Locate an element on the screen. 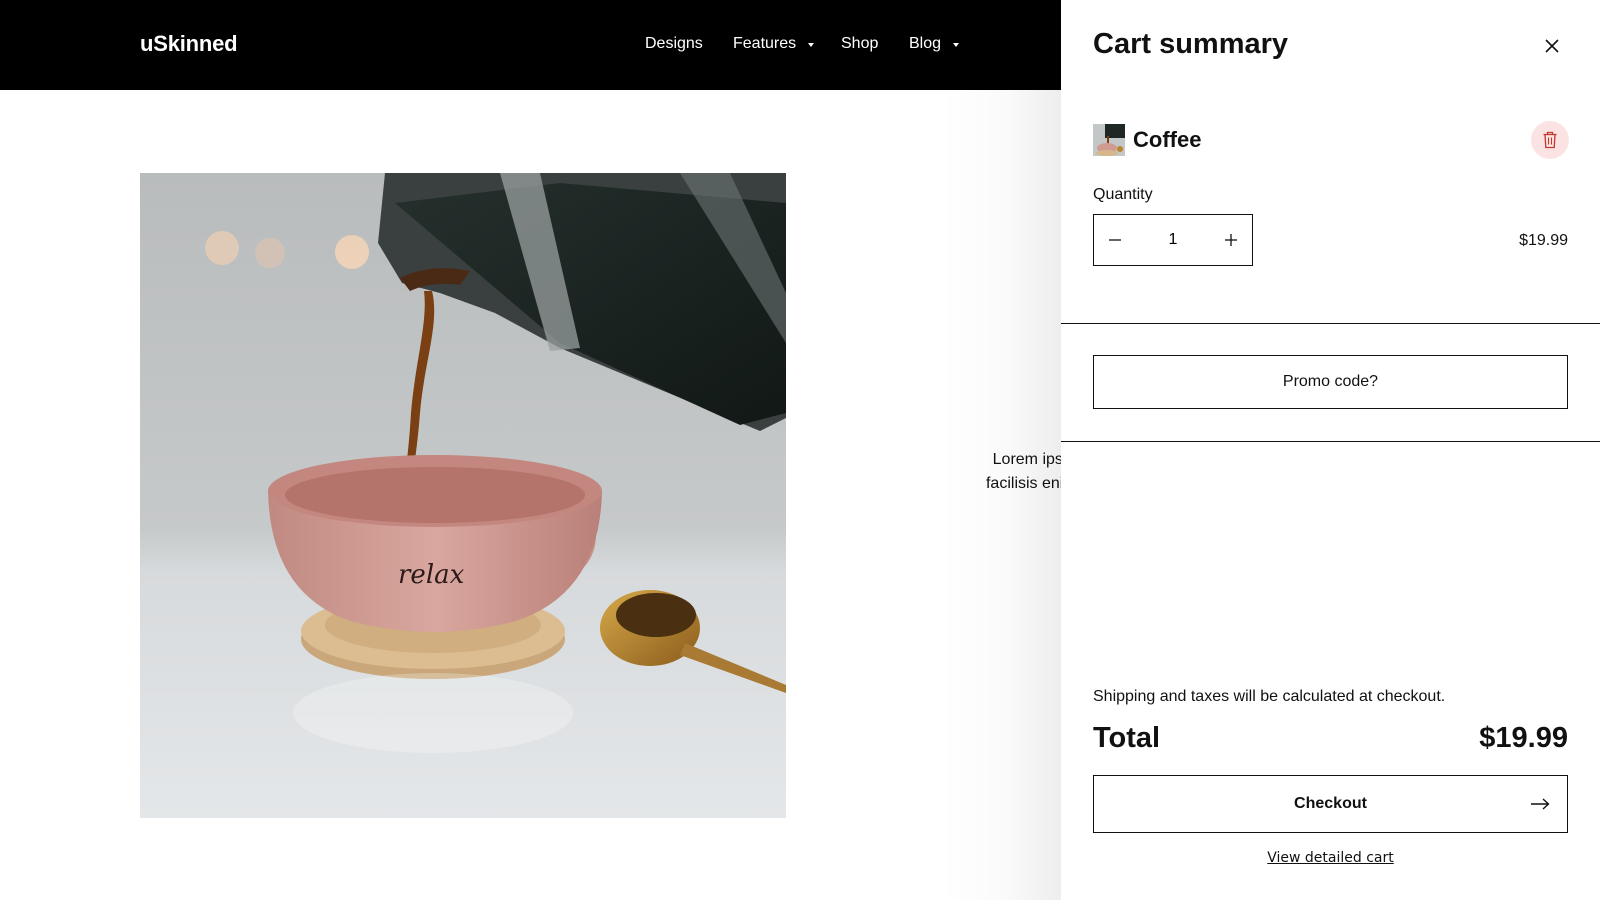  coffee-thumbnail is located at coordinates (1109, 140).